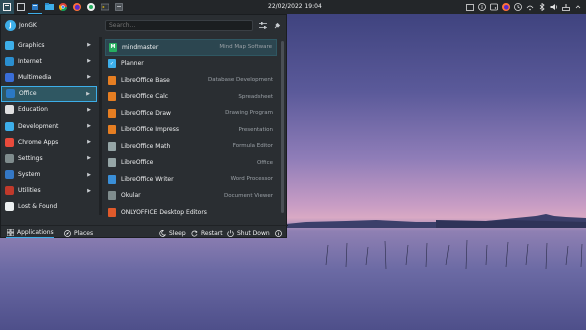  I want to click on app-icon: ✓, so click(112, 64).